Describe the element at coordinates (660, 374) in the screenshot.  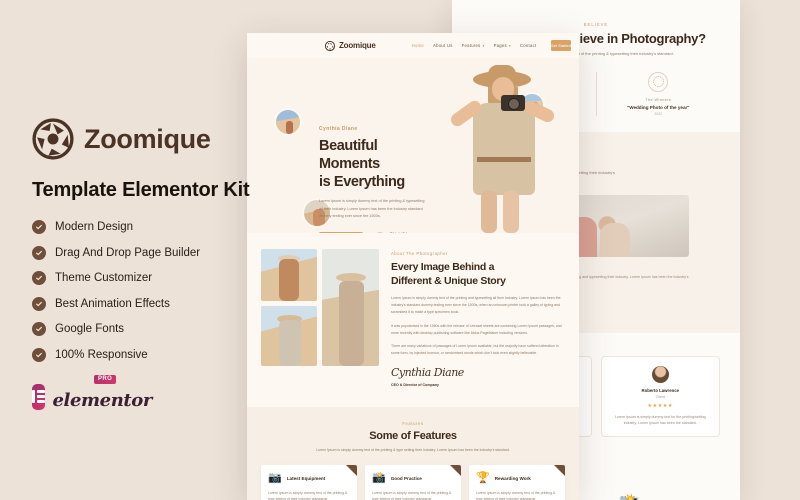
I see `avatar` at that location.